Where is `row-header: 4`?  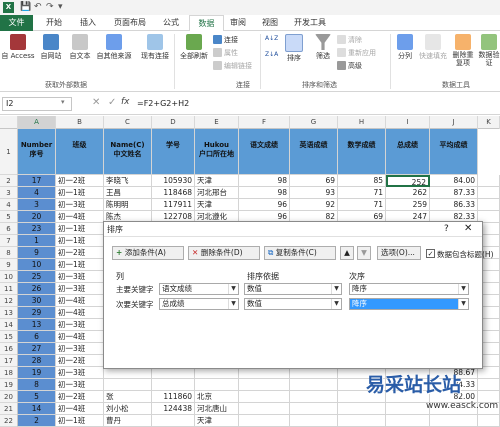 row-header: 4 is located at coordinates (9, 205).